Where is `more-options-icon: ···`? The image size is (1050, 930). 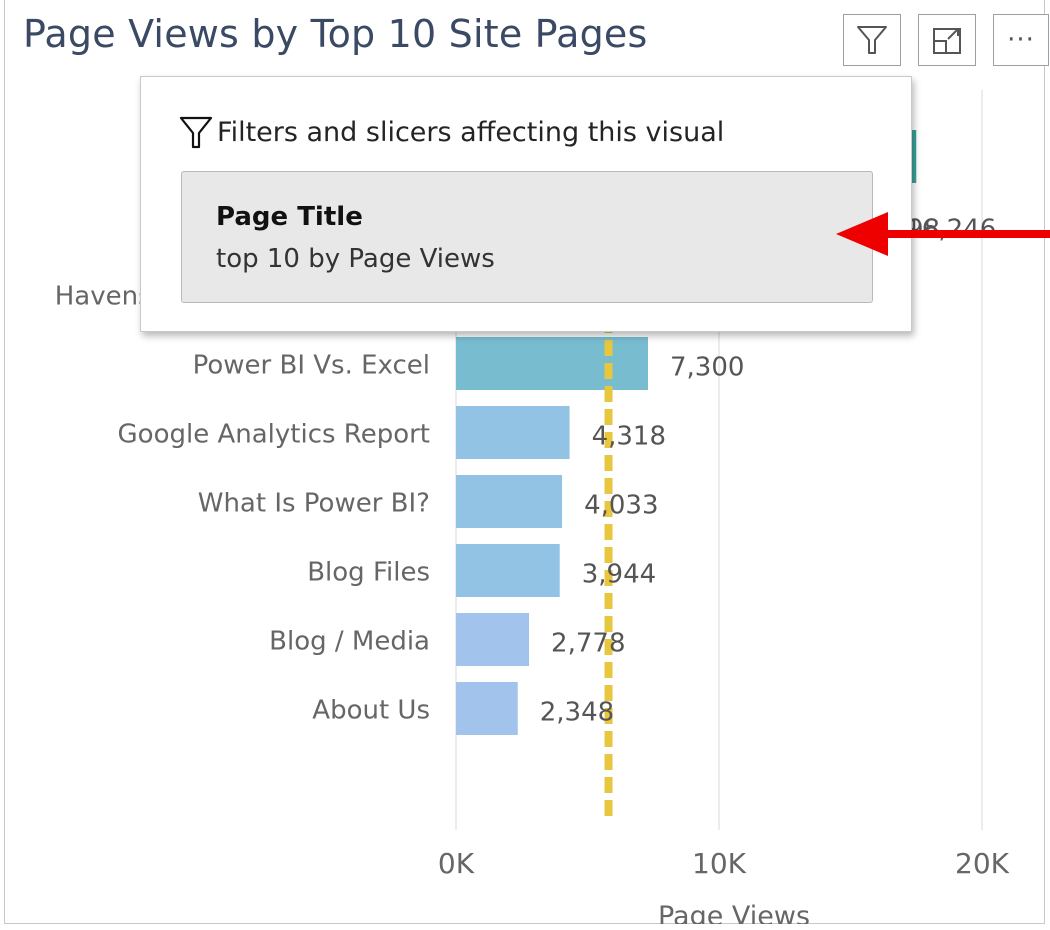 more-options-icon: ··· is located at coordinates (1021, 40).